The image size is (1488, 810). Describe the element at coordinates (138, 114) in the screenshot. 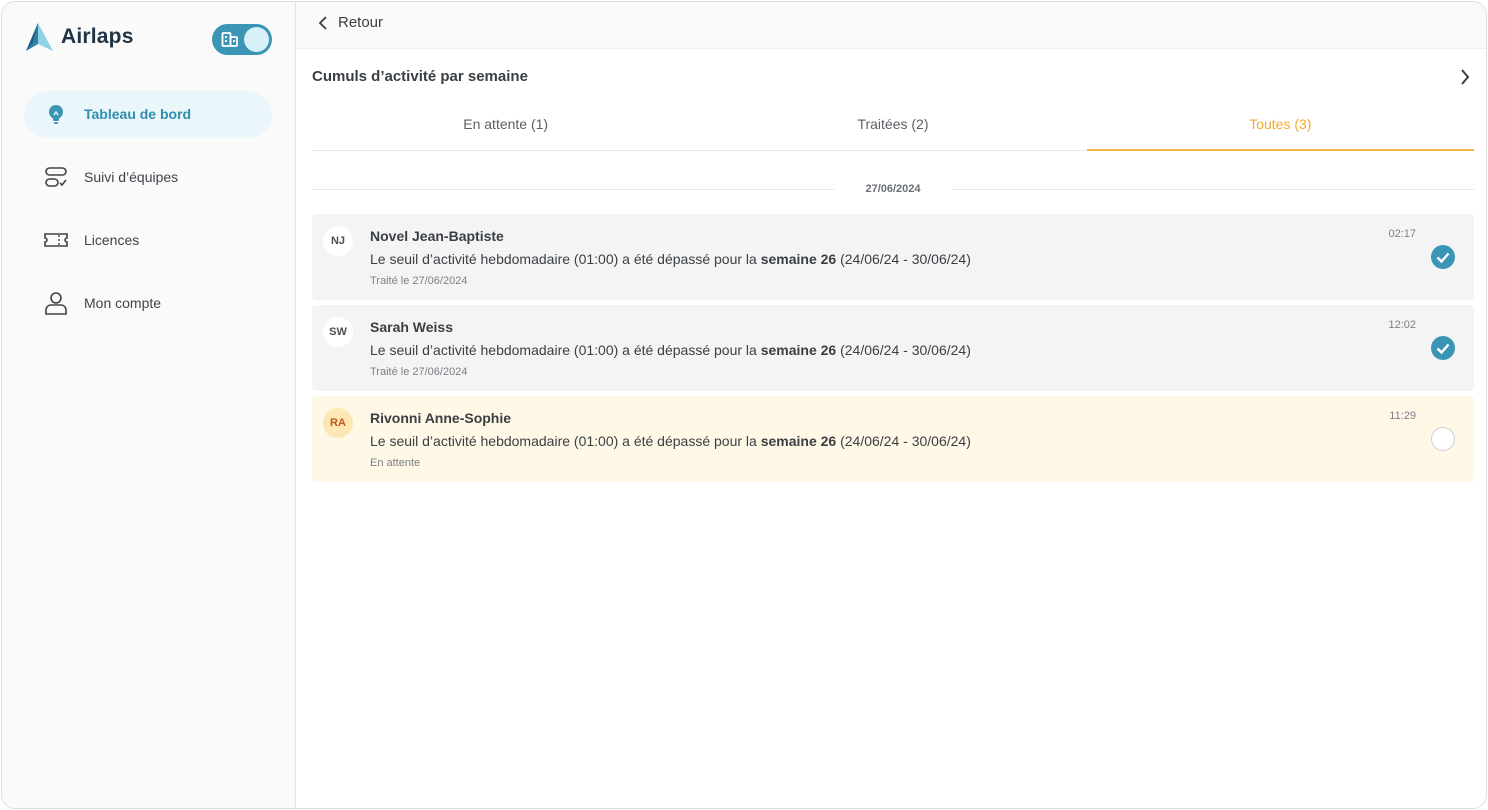

I see `sidebar-item-label: Tableau de bord` at that location.